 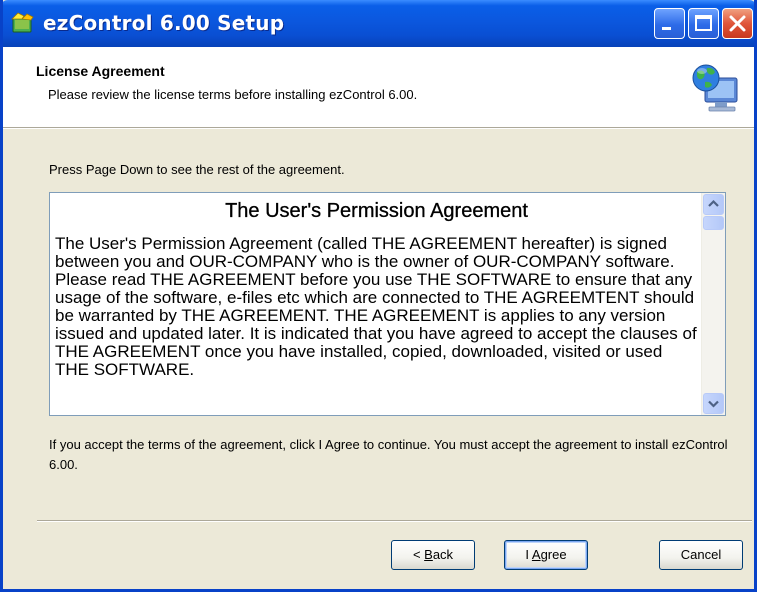 I want to click on scroll-up-button, so click(x=713, y=204).